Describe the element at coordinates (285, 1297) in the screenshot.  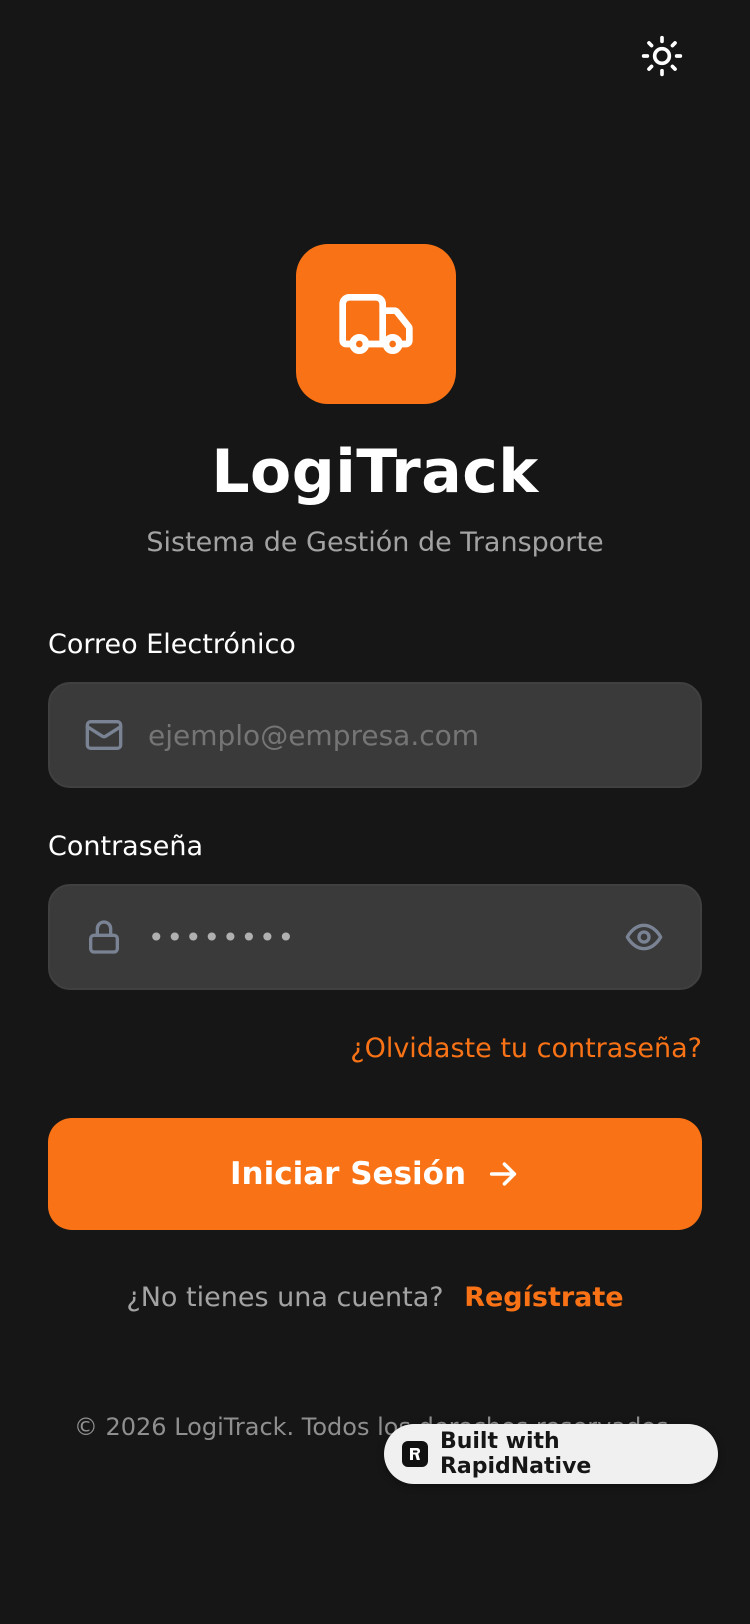
I see `signup-prompt: ¿No tienes una cuenta?` at that location.